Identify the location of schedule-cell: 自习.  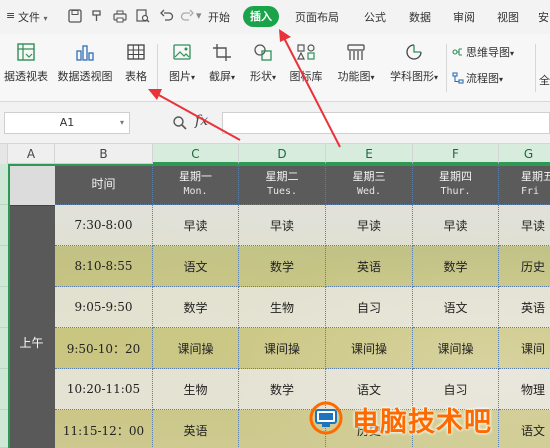
(369, 307).